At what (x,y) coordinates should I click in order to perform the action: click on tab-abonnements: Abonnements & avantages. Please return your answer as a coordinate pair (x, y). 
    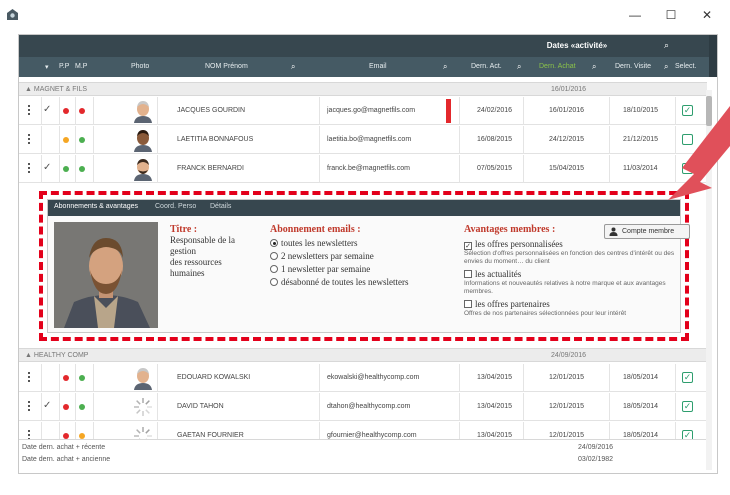
    Looking at the image, I should click on (96, 206).